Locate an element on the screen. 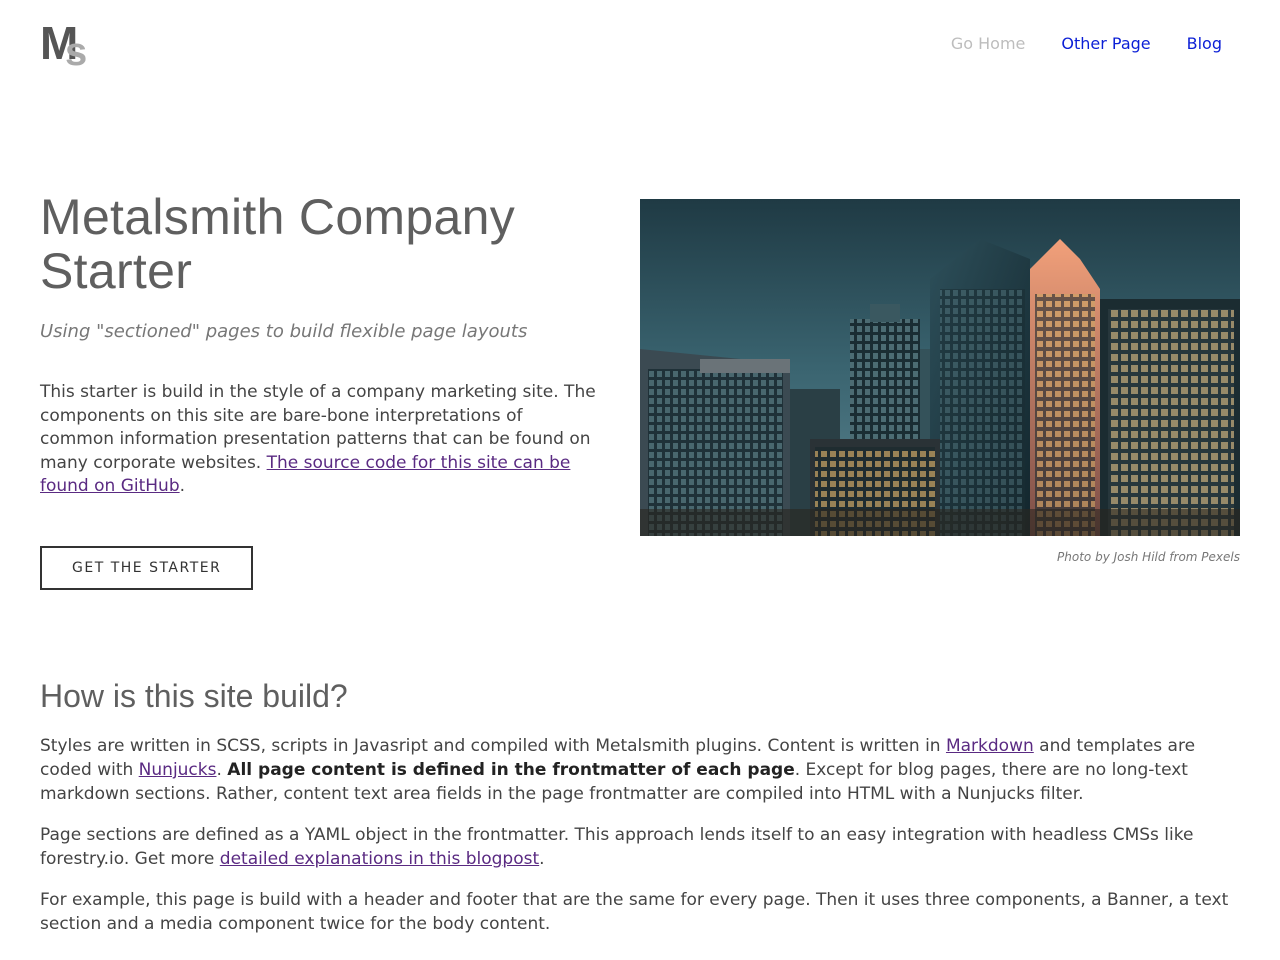 The width and height of the screenshot is (1280, 960). intro-end: . is located at coordinates (182, 486).